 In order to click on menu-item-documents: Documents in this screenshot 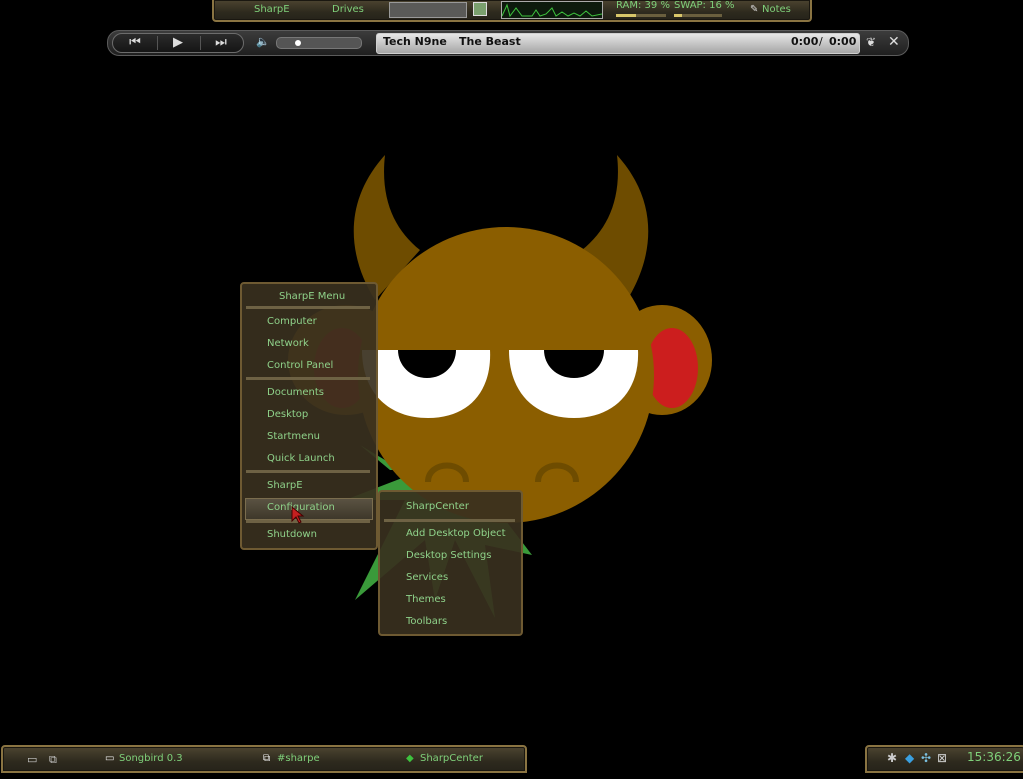, I will do `click(309, 394)`.